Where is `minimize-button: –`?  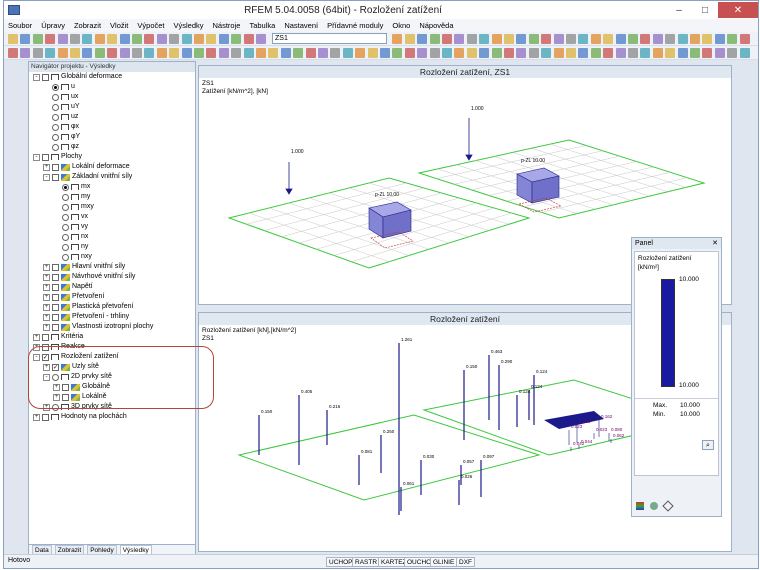
minimize-button: – is located at coordinates (679, 10).